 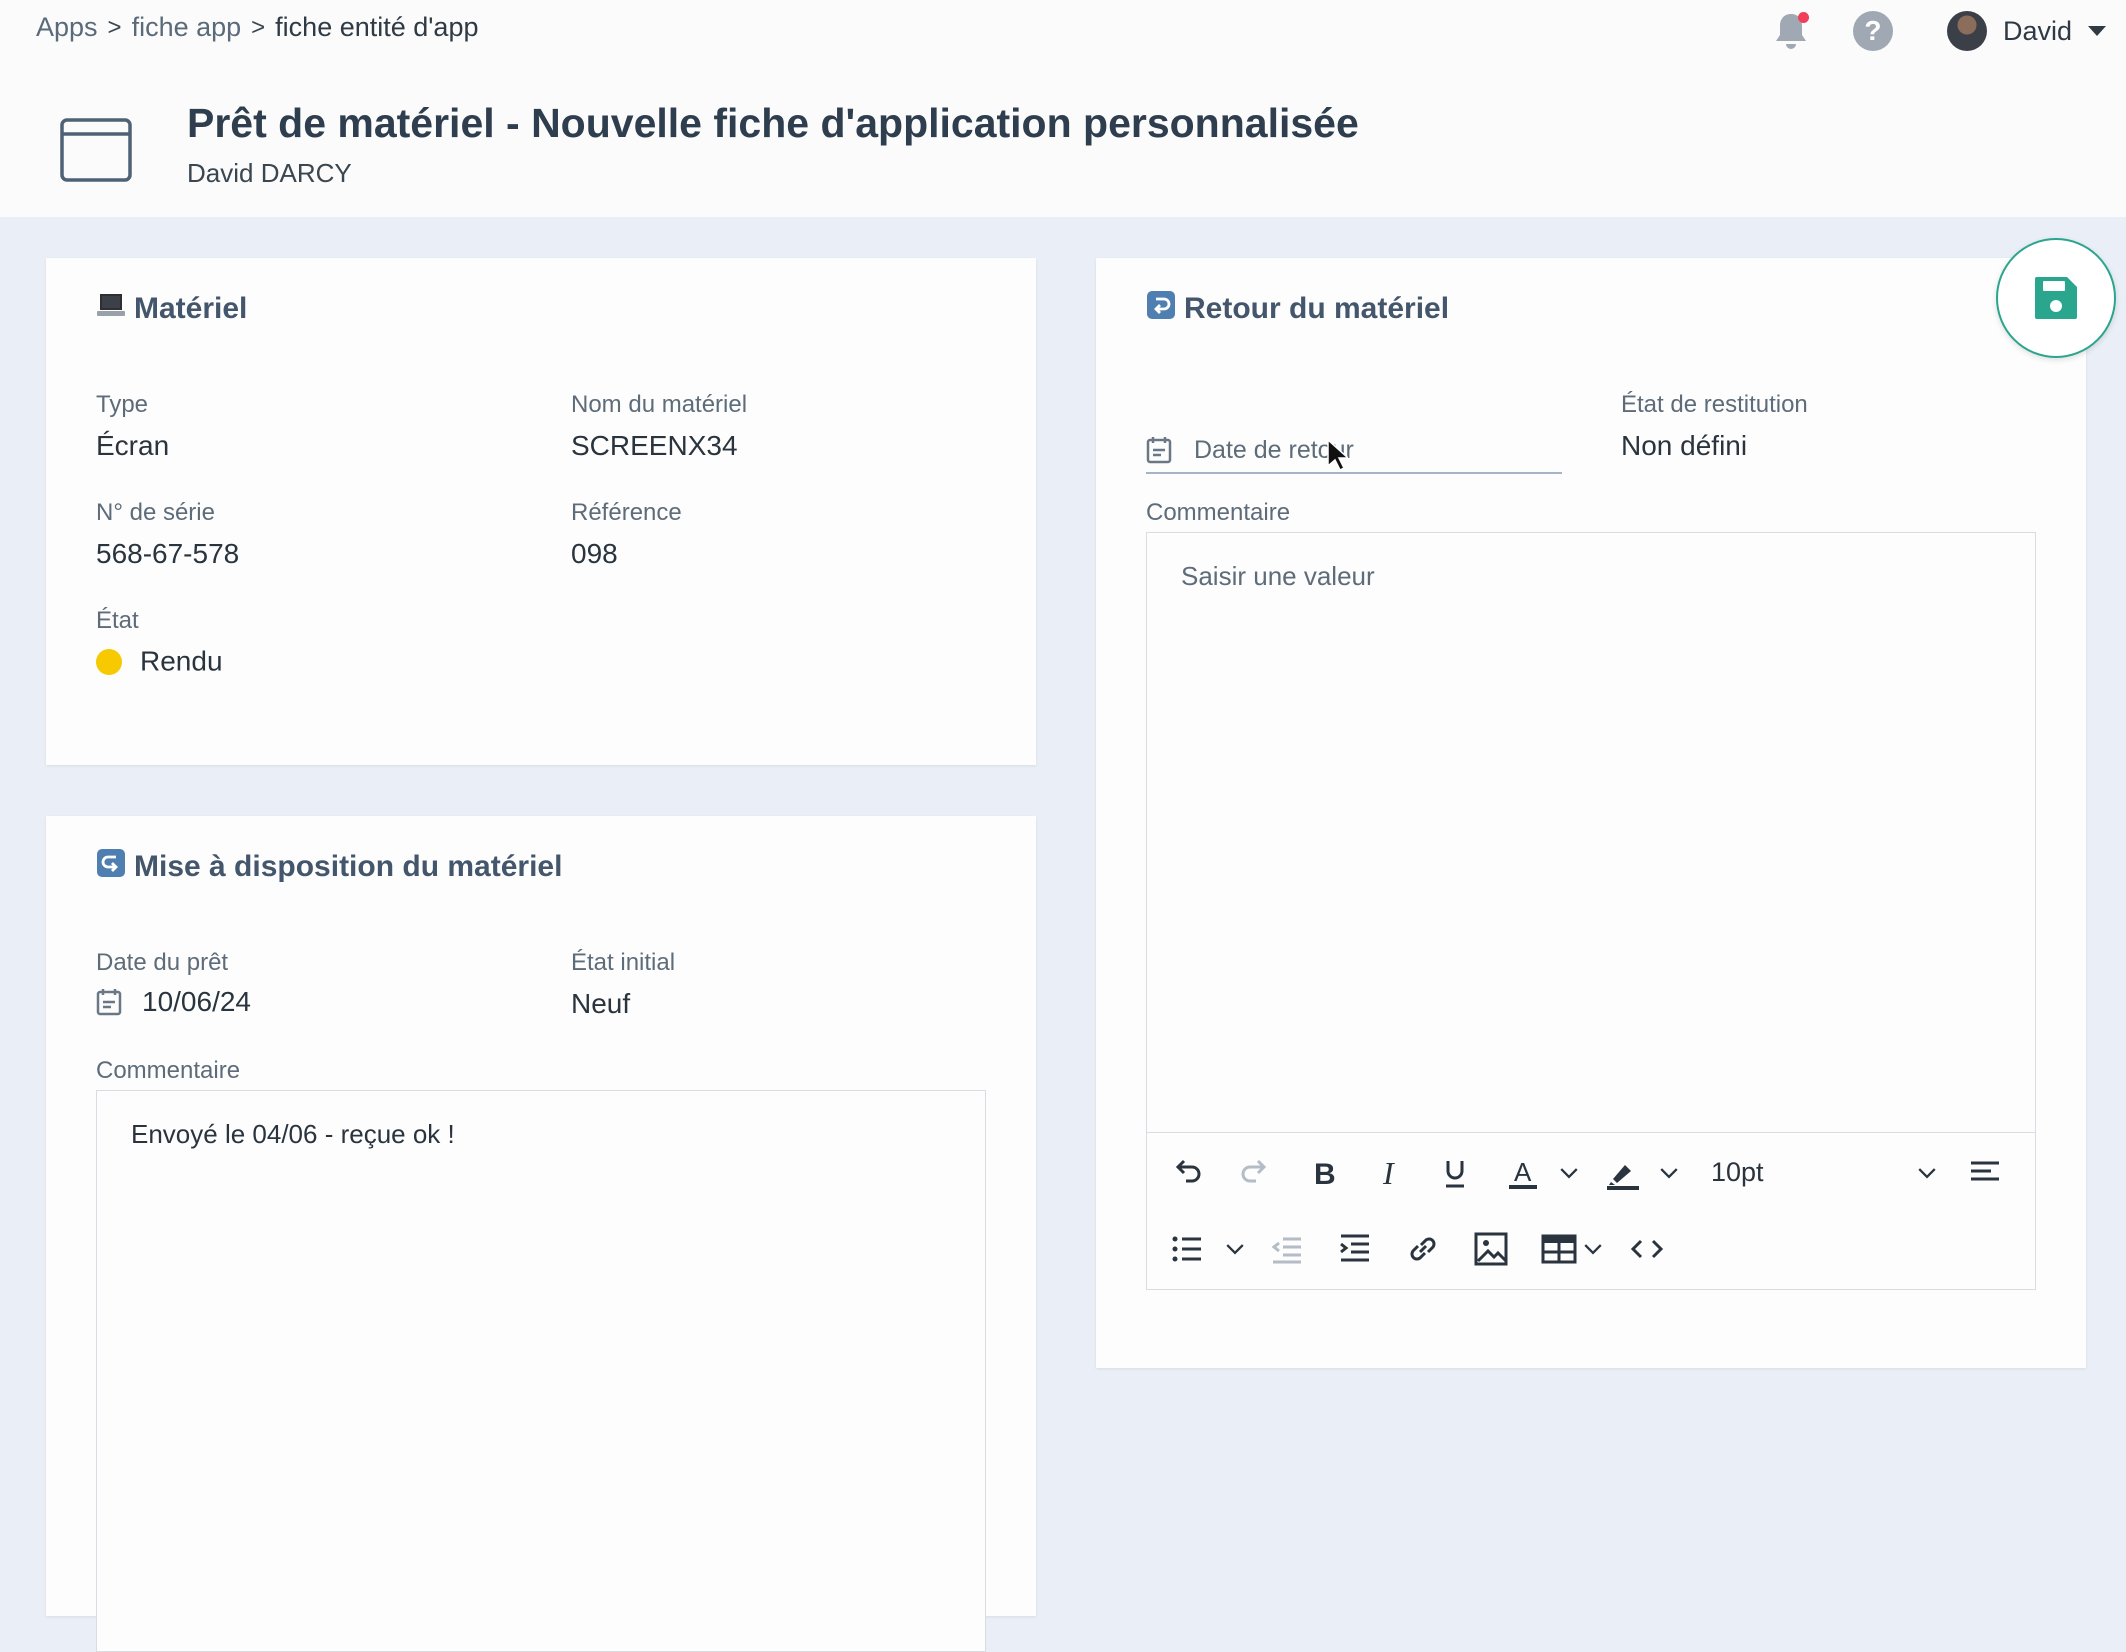 What do you see at coordinates (109, 661) in the screenshot?
I see `status-dot` at bounding box center [109, 661].